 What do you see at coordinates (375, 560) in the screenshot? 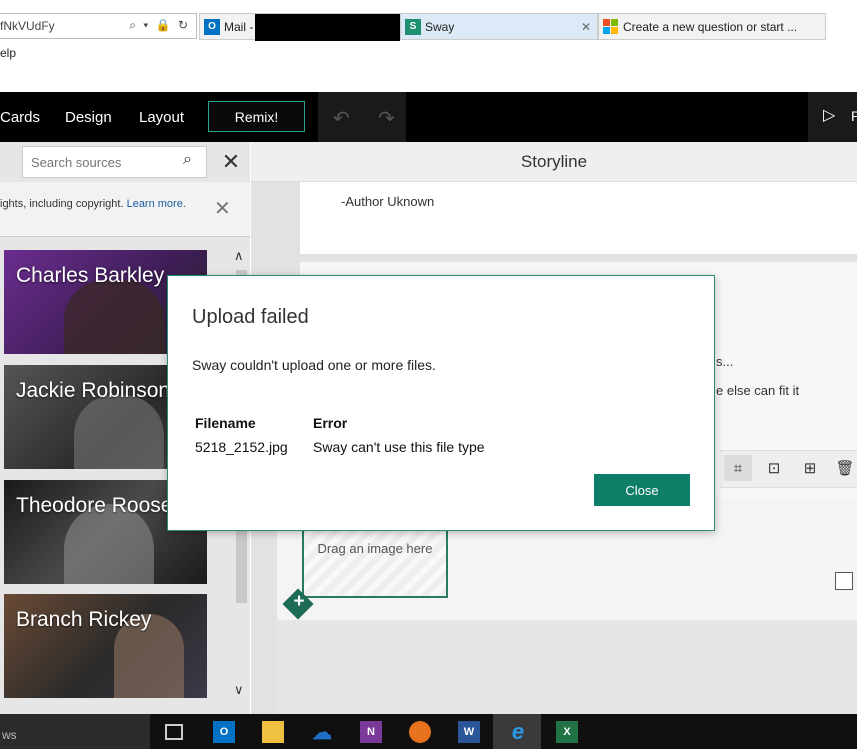
I see `image-drop-zone: Drag an image here` at bounding box center [375, 560].